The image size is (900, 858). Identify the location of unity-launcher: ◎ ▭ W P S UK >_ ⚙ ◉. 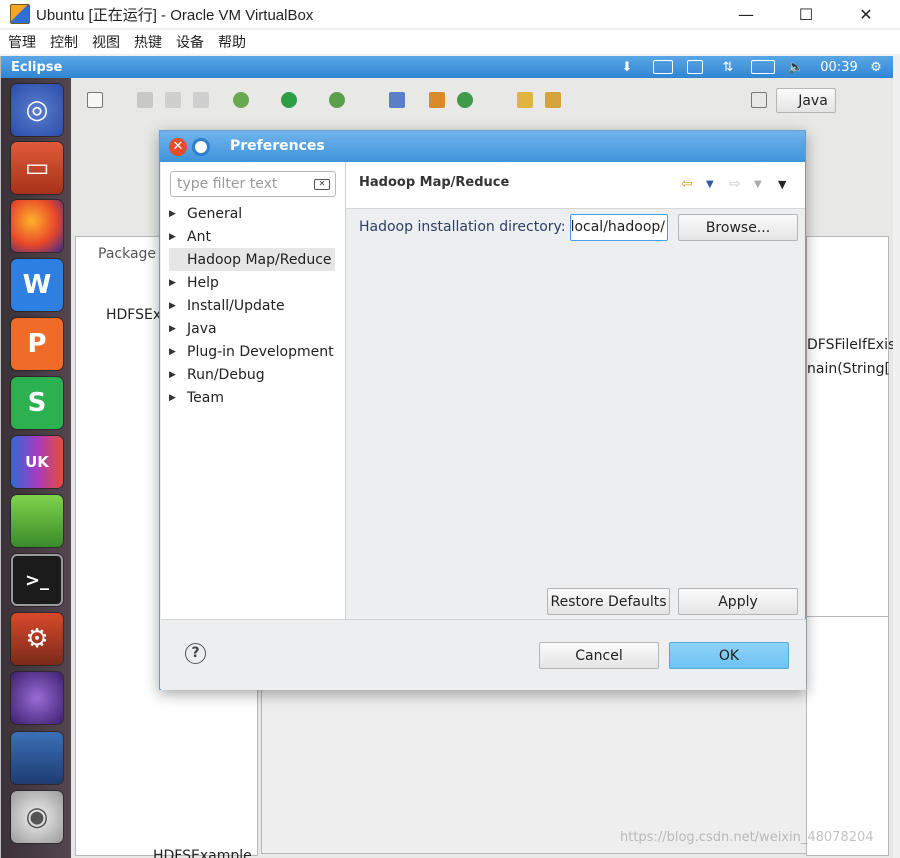
(36, 468).